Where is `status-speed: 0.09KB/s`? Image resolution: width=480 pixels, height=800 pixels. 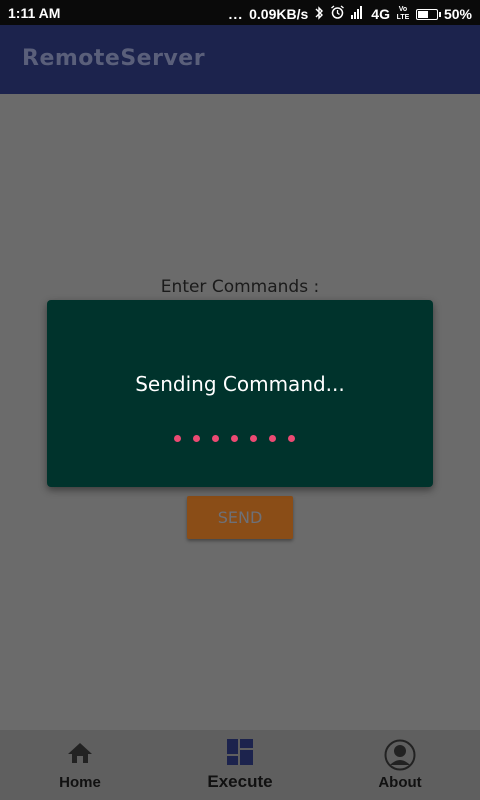 status-speed: 0.09KB/s is located at coordinates (279, 14).